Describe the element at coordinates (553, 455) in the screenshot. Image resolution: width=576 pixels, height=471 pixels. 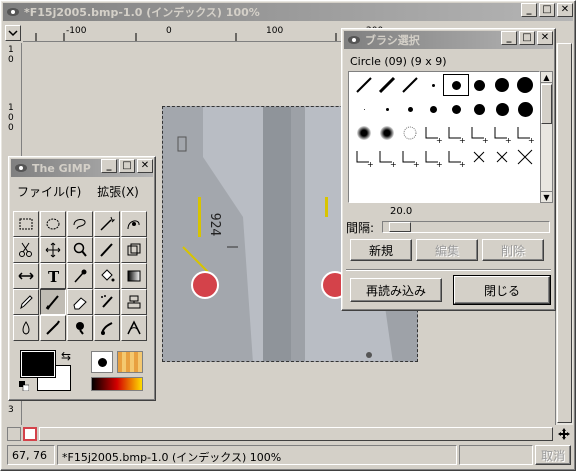
I see `cancel-button: 取消` at that location.